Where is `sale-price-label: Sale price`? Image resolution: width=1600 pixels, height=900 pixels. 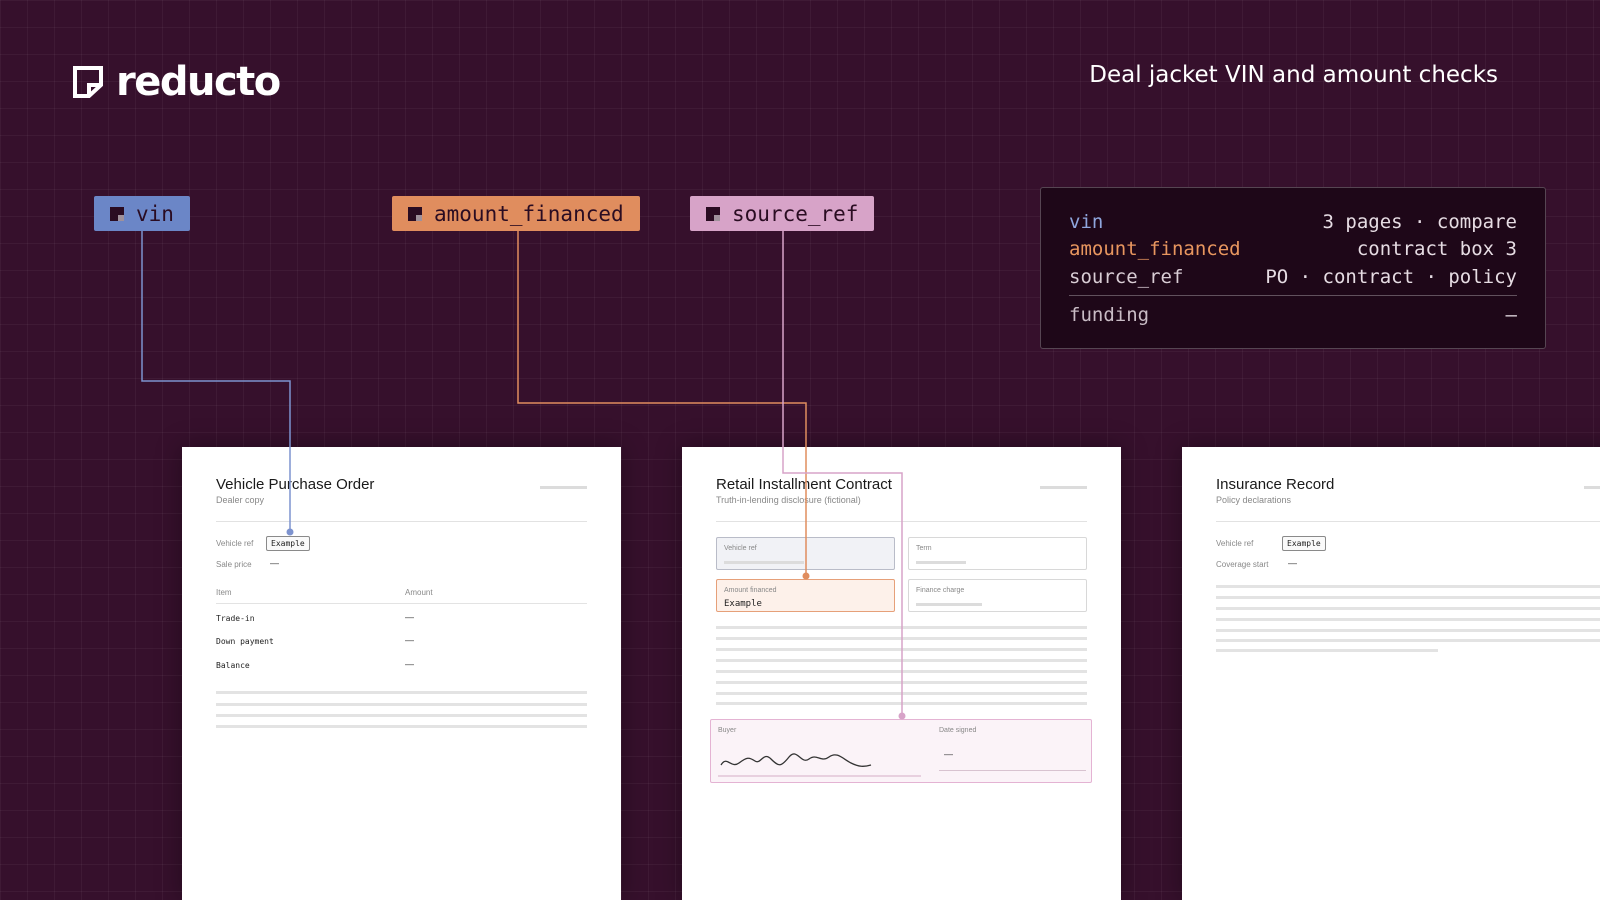 sale-price-label: Sale price is located at coordinates (234, 564).